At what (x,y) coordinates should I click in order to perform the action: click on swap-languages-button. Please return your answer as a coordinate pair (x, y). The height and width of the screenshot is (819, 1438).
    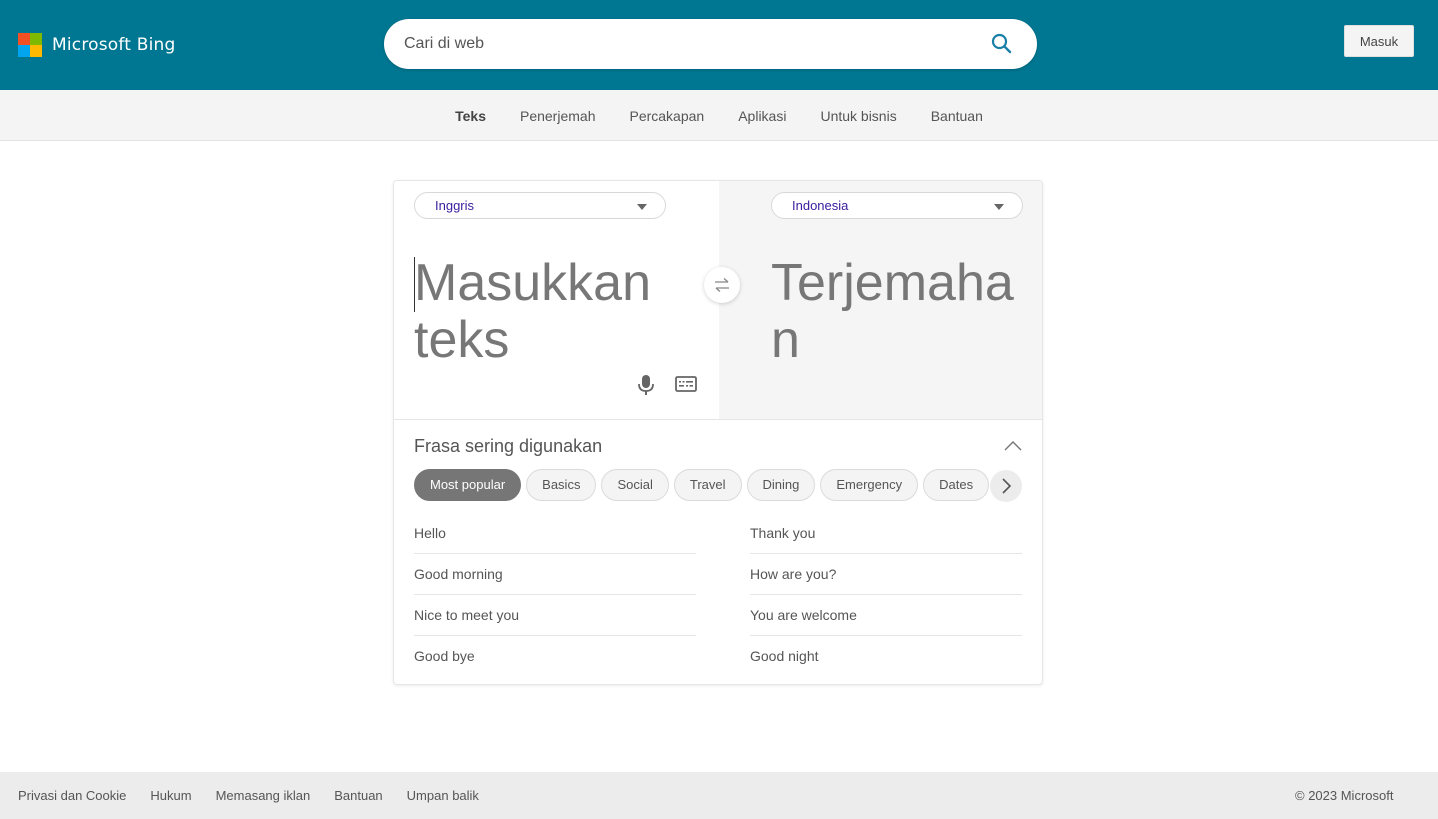
    Looking at the image, I should click on (722, 285).